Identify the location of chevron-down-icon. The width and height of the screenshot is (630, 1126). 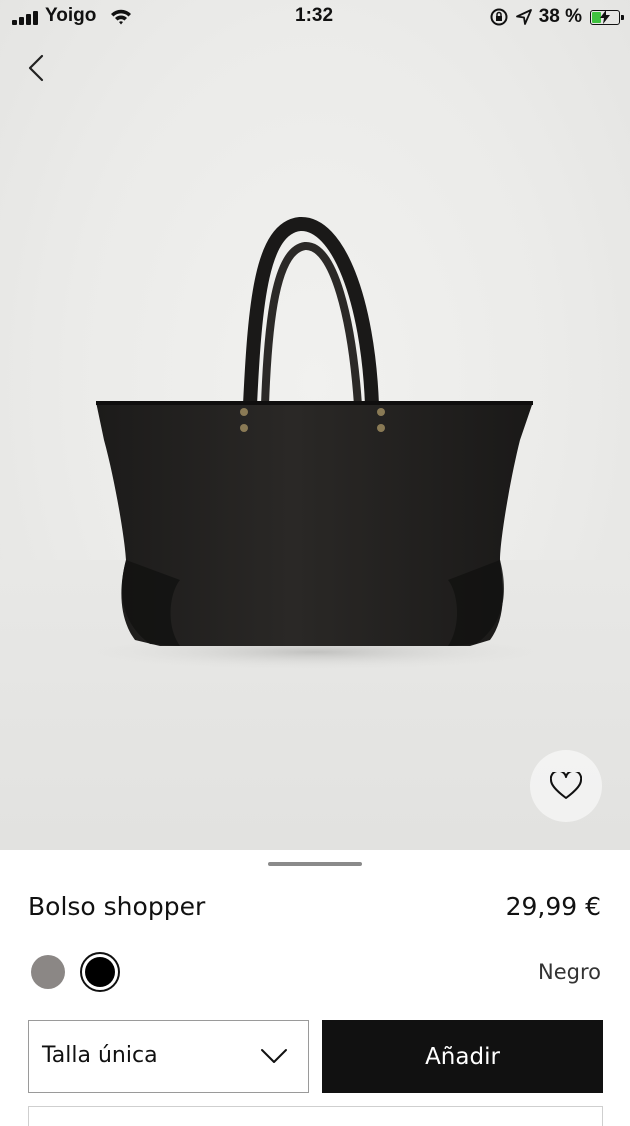
(274, 1056).